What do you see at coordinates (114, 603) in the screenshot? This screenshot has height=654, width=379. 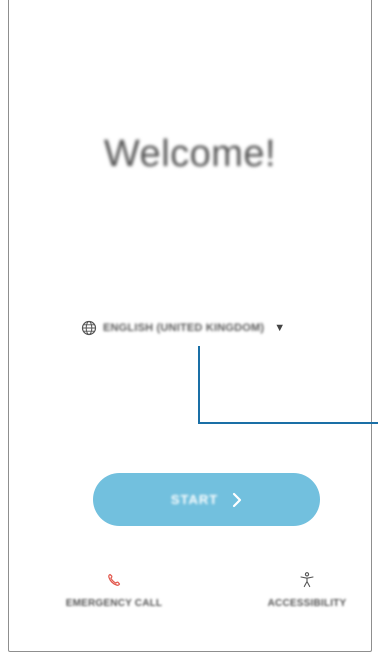 I see `emergency-call-label: EMERGENCY CALL` at bounding box center [114, 603].